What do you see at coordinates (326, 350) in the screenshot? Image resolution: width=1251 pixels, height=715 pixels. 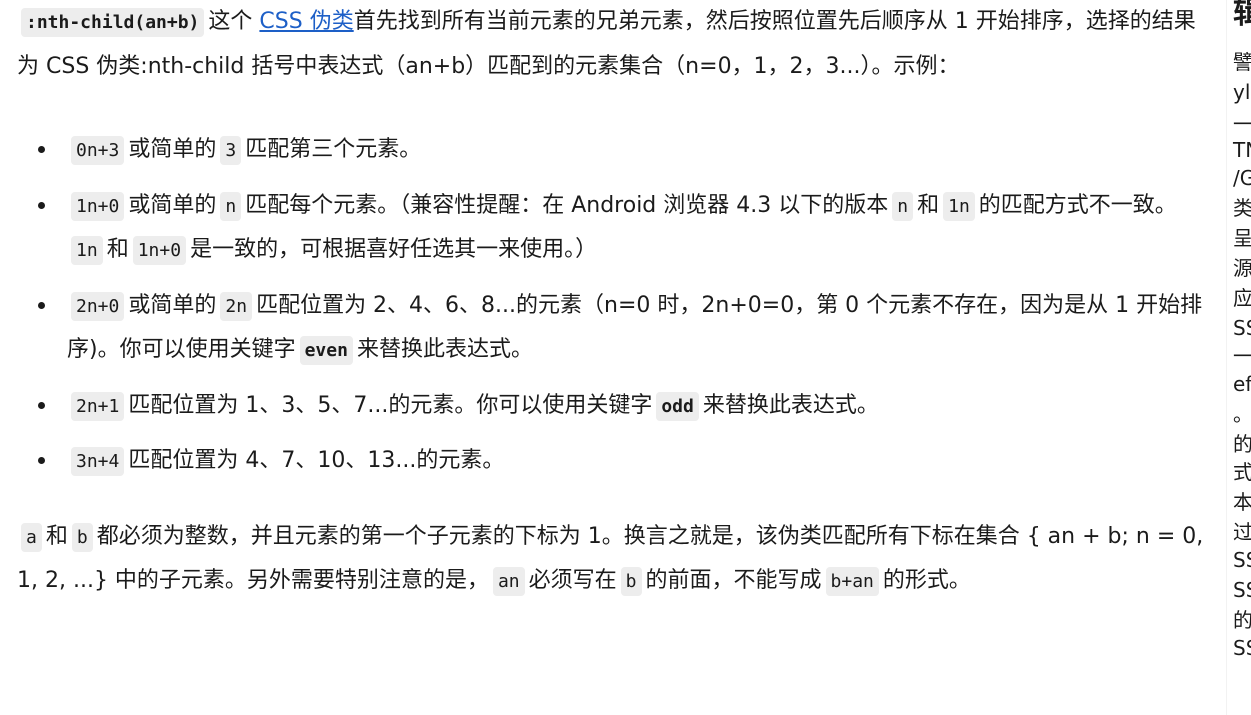 I see `code-keyword-even: even` at bounding box center [326, 350].